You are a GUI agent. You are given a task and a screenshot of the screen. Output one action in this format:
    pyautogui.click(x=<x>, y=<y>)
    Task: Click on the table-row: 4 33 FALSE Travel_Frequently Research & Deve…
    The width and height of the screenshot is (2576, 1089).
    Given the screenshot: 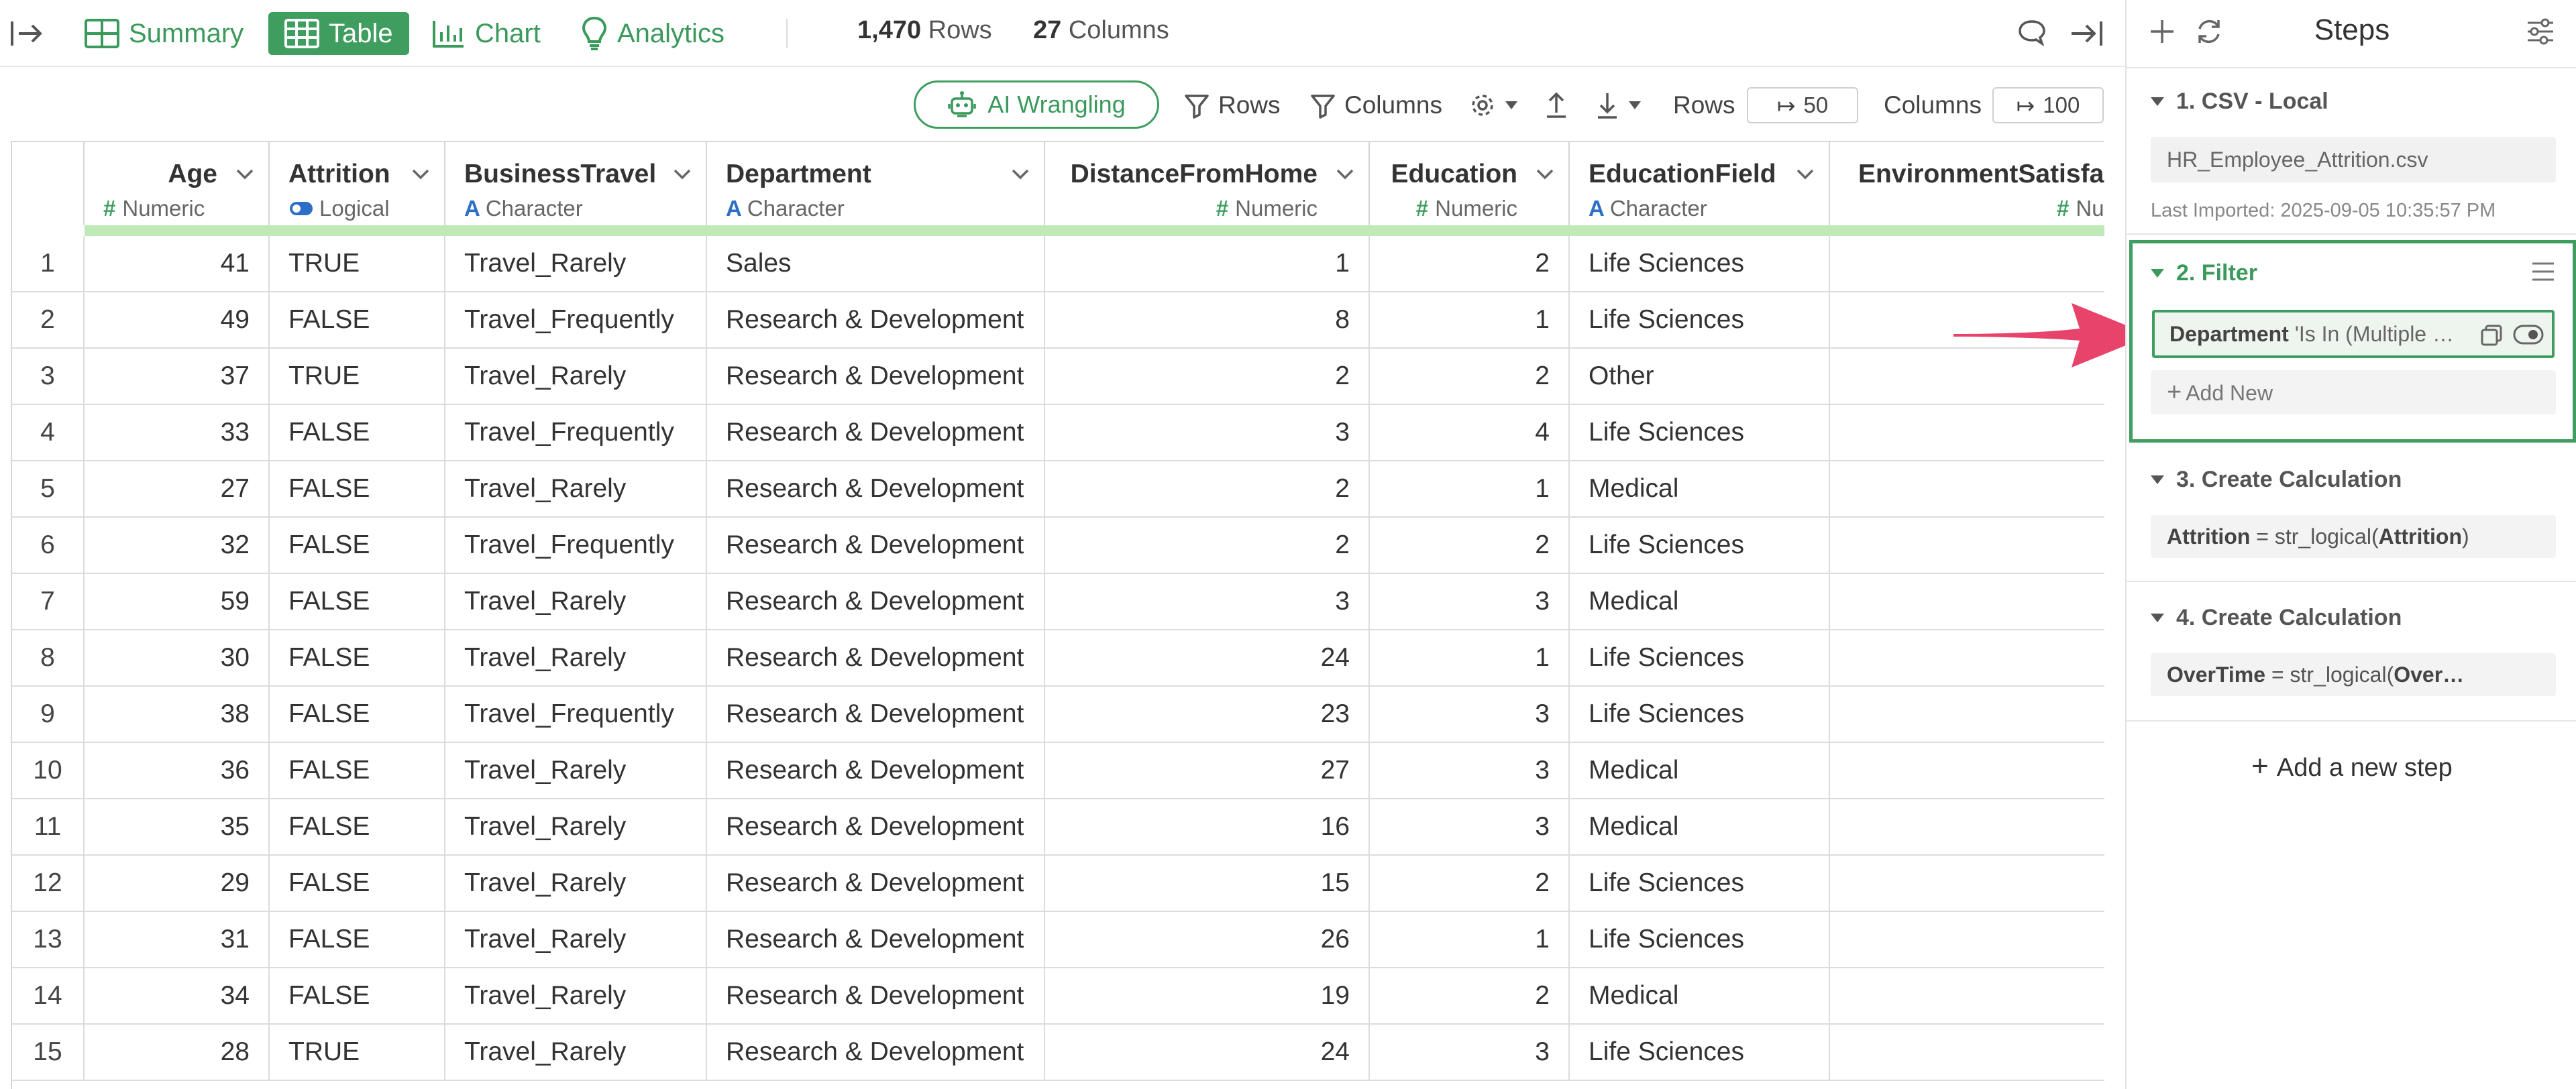 What is the action you would take?
    pyautogui.click(x=1058, y=433)
    